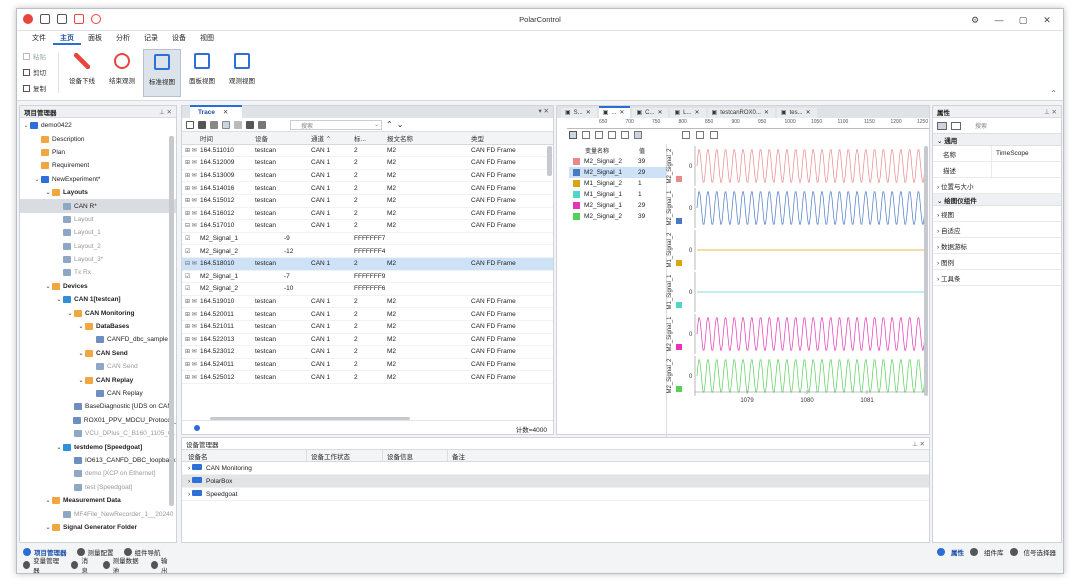 The width and height of the screenshot is (1080, 585). I want to click on tree-node: ⌄ CAN Replay, so click(98, 379).